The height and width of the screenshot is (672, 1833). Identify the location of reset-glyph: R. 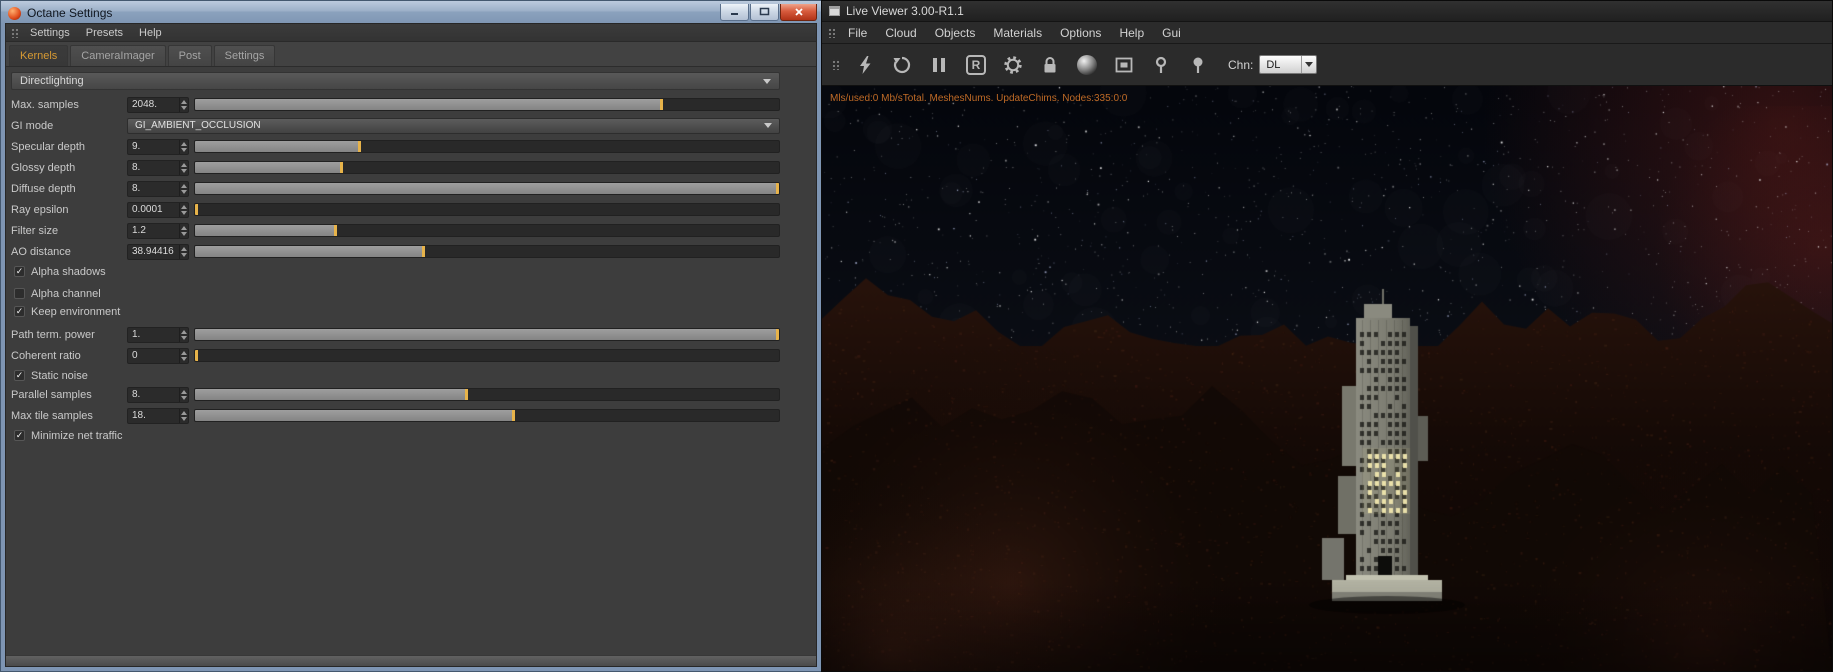
(976, 64).